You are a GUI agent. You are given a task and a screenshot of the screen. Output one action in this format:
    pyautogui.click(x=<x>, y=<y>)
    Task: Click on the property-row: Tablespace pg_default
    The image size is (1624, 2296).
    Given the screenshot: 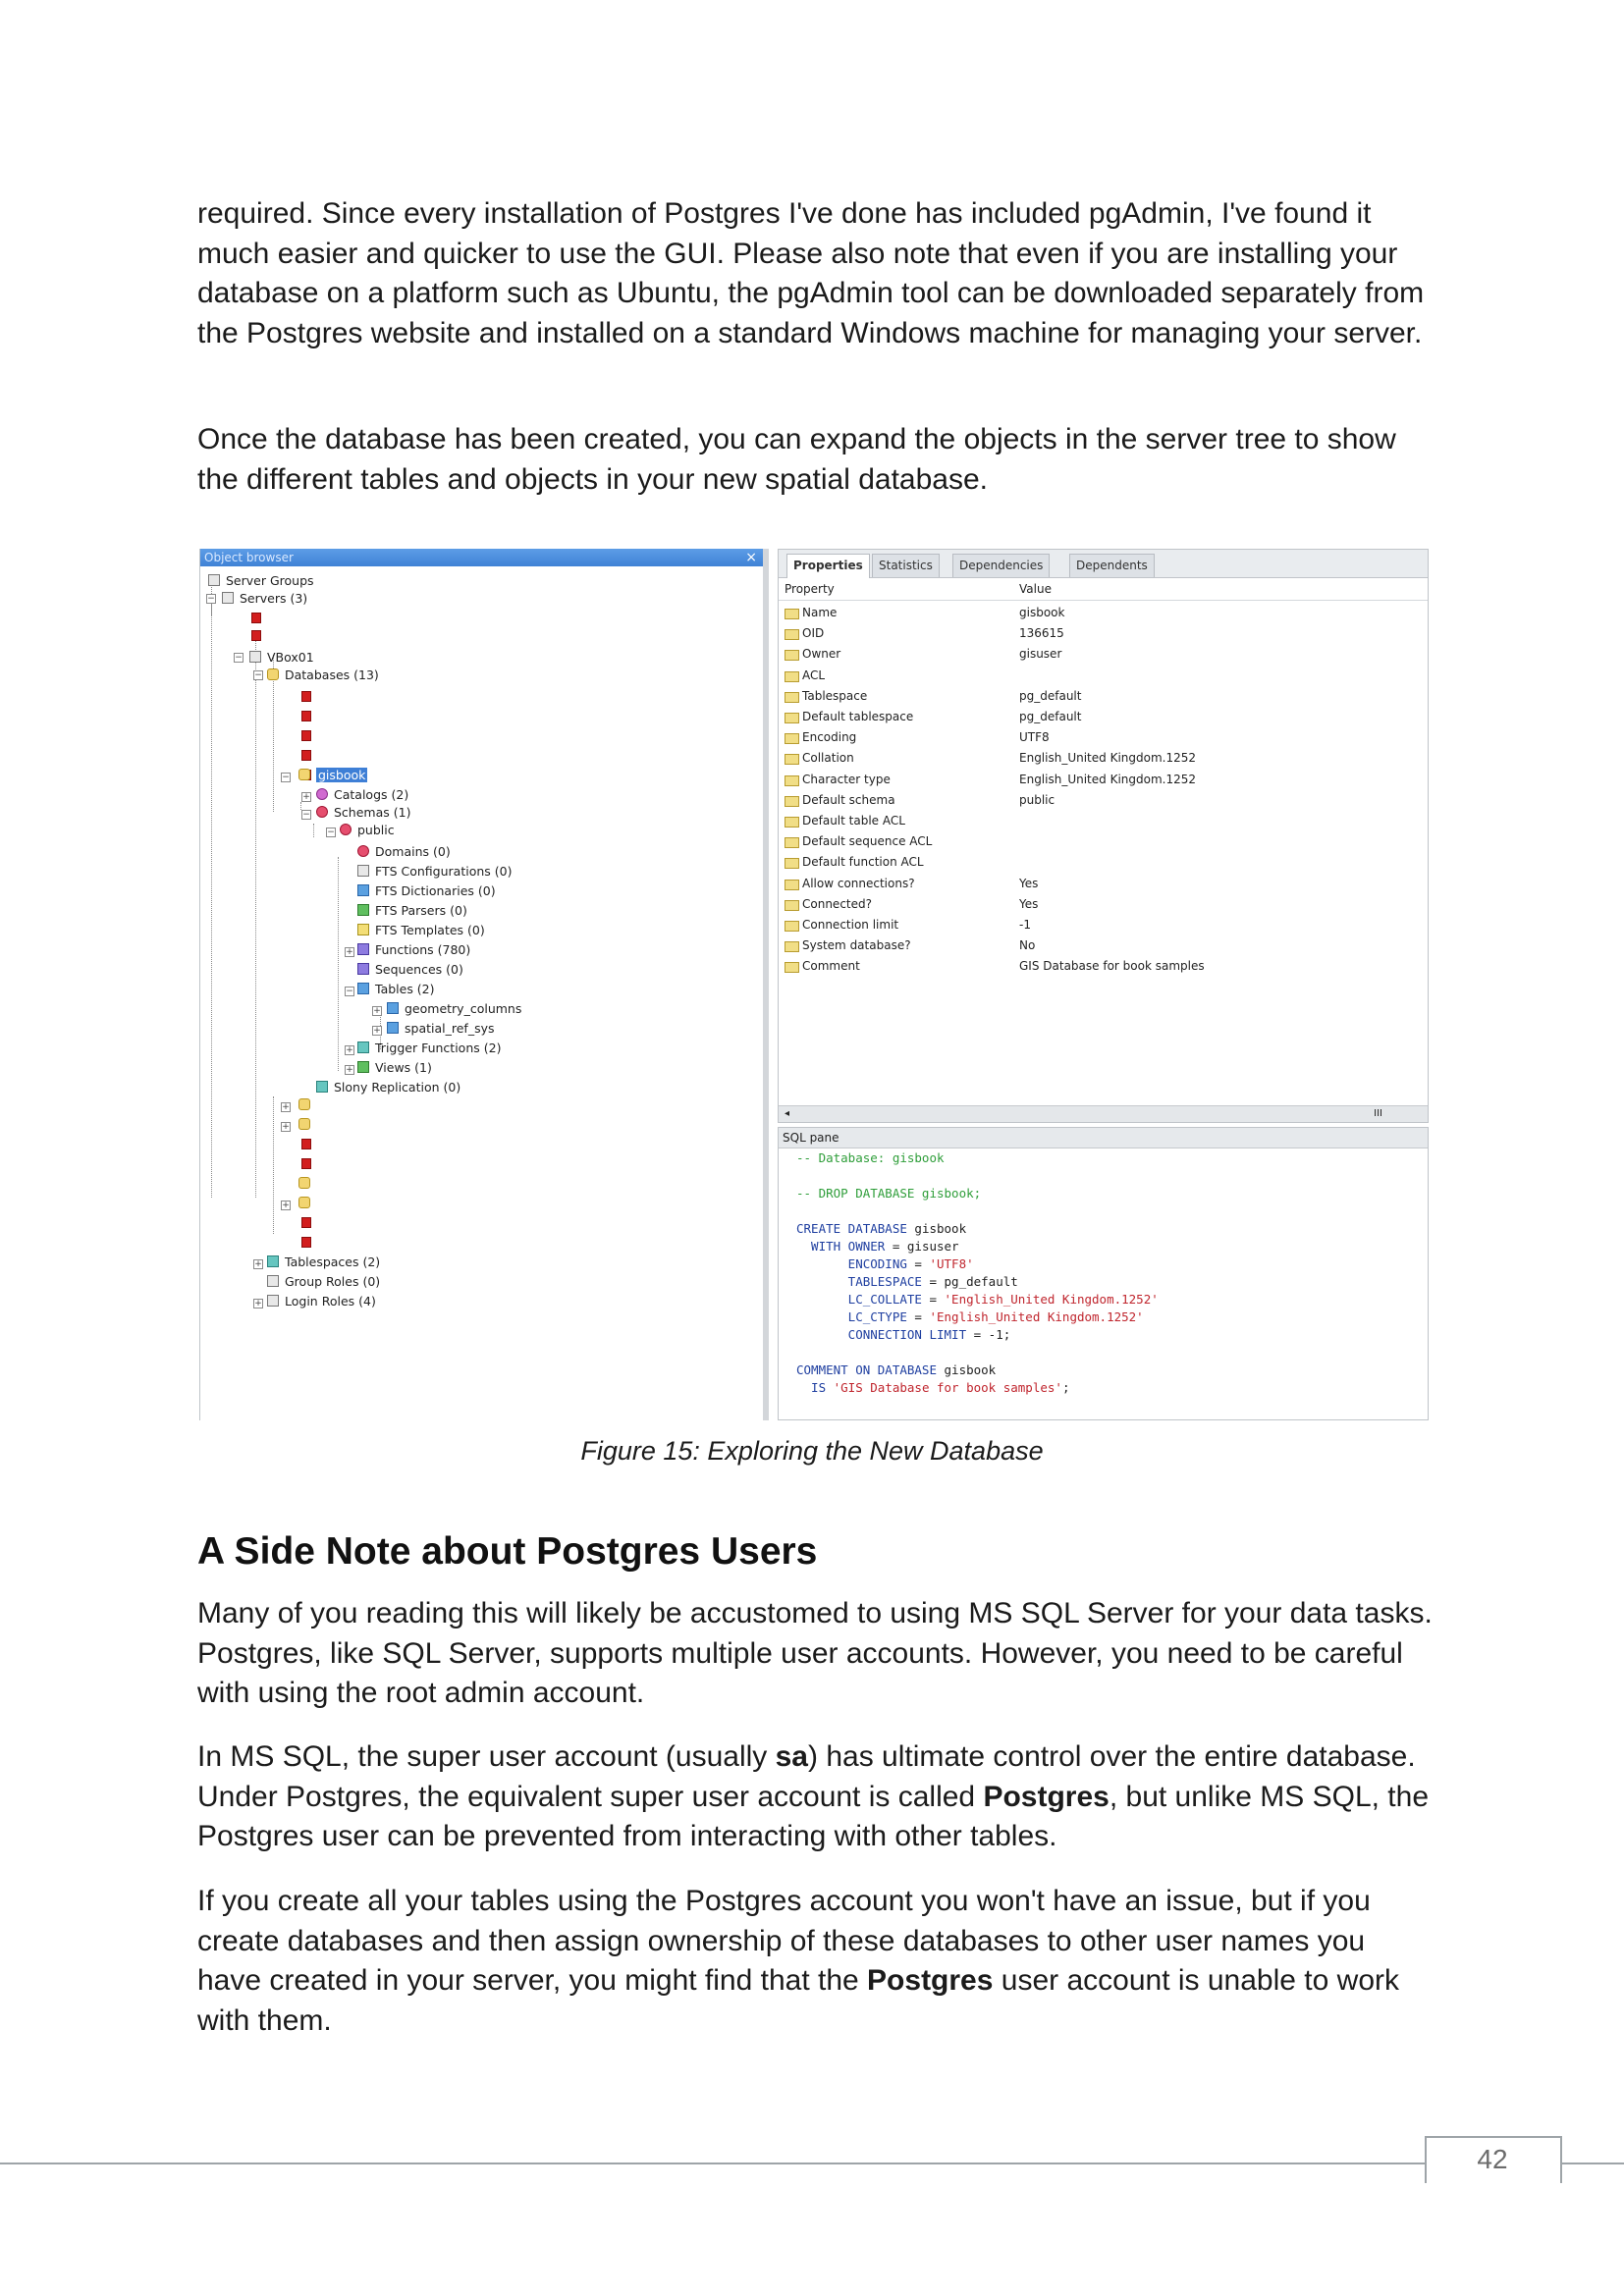 What is the action you would take?
    pyautogui.click(x=1103, y=696)
    